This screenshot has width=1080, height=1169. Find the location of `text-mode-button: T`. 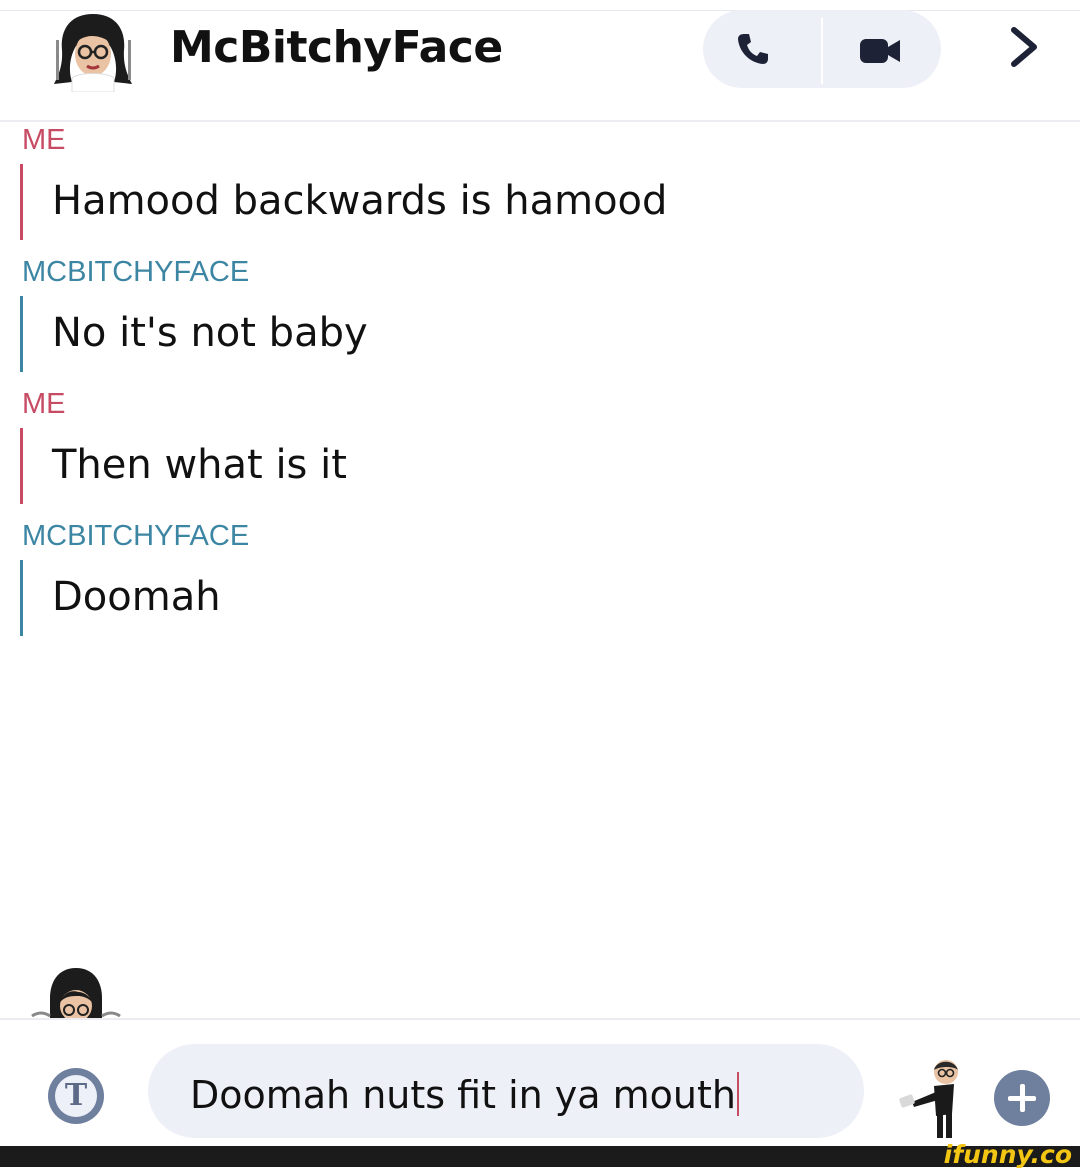

text-mode-button: T is located at coordinates (76, 1096).